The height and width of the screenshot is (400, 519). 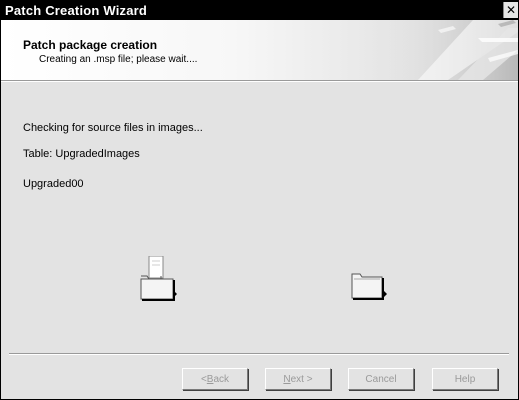 I want to click on next-button-label: ext >, so click(x=301, y=379).